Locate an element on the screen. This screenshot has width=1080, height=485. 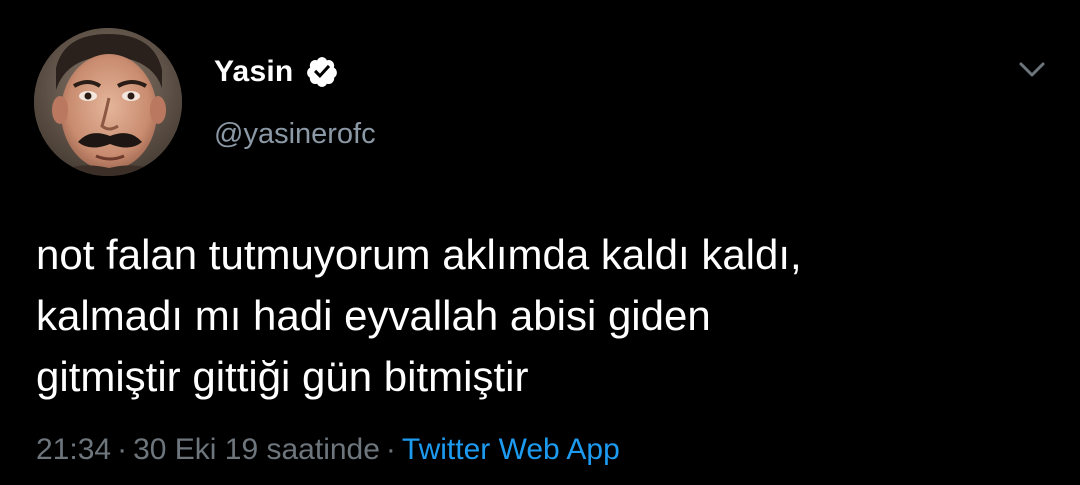
tweet-date: 30 Eki 19 saatinde is located at coordinates (256, 449).